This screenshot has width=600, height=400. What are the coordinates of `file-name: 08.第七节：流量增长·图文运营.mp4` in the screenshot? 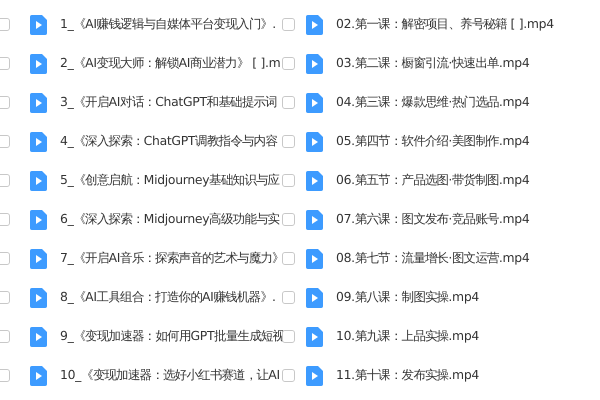 It's located at (433, 258).